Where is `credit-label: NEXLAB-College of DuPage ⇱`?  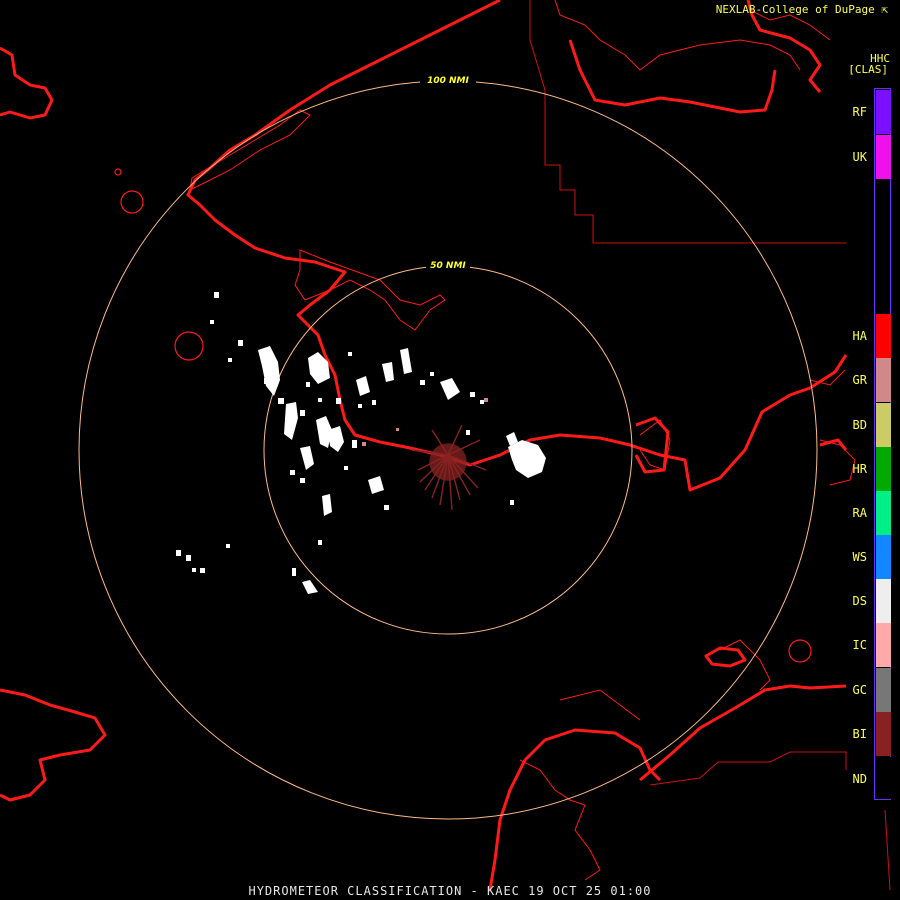
credit-label: NEXLAB-College of DuPage ⇱ is located at coordinates (801, 9).